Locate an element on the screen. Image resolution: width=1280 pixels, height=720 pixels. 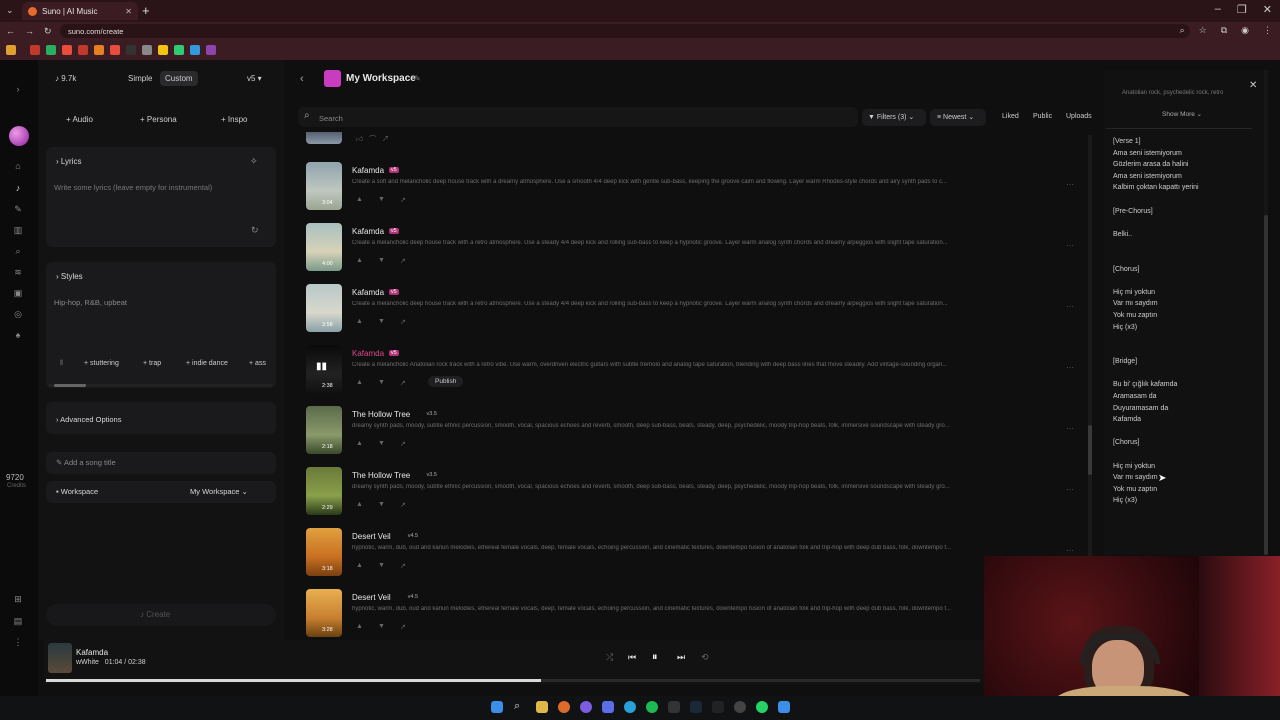
home-icon: ⌂ is located at coordinates (18, 166).